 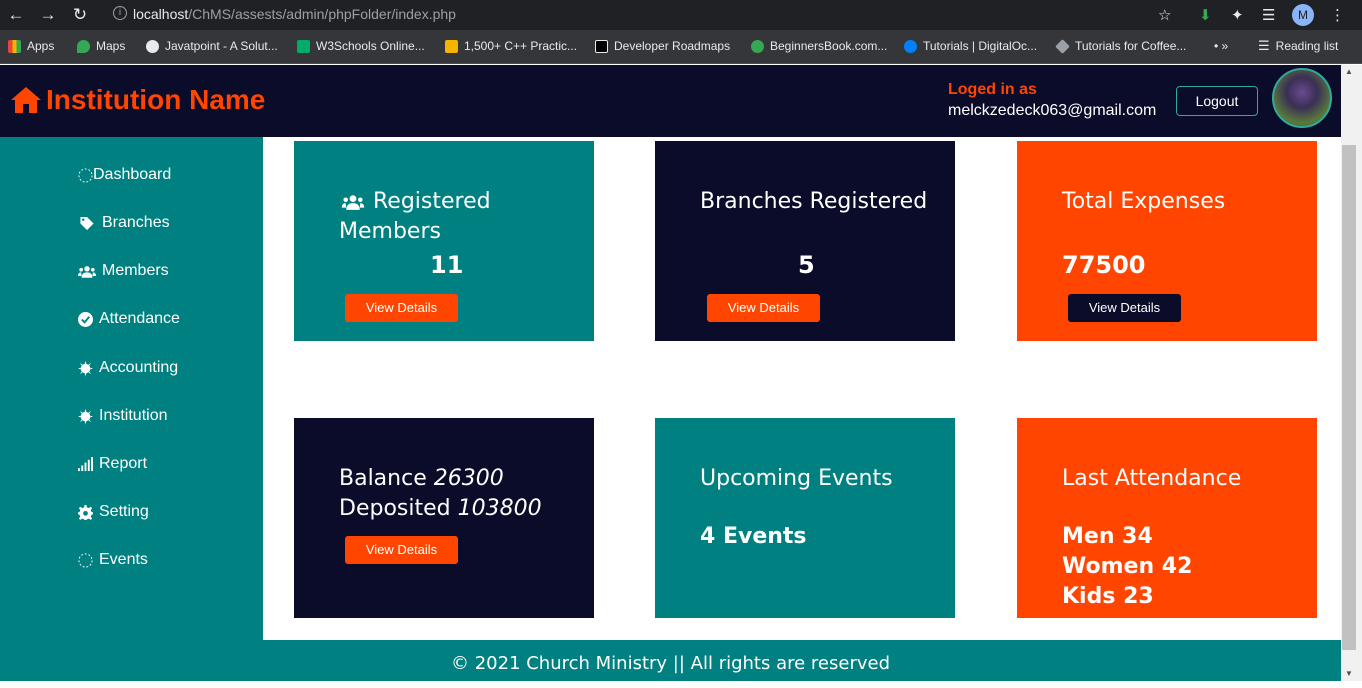 What do you see at coordinates (1237, 15) in the screenshot?
I see `extensions-icon: ✦` at bounding box center [1237, 15].